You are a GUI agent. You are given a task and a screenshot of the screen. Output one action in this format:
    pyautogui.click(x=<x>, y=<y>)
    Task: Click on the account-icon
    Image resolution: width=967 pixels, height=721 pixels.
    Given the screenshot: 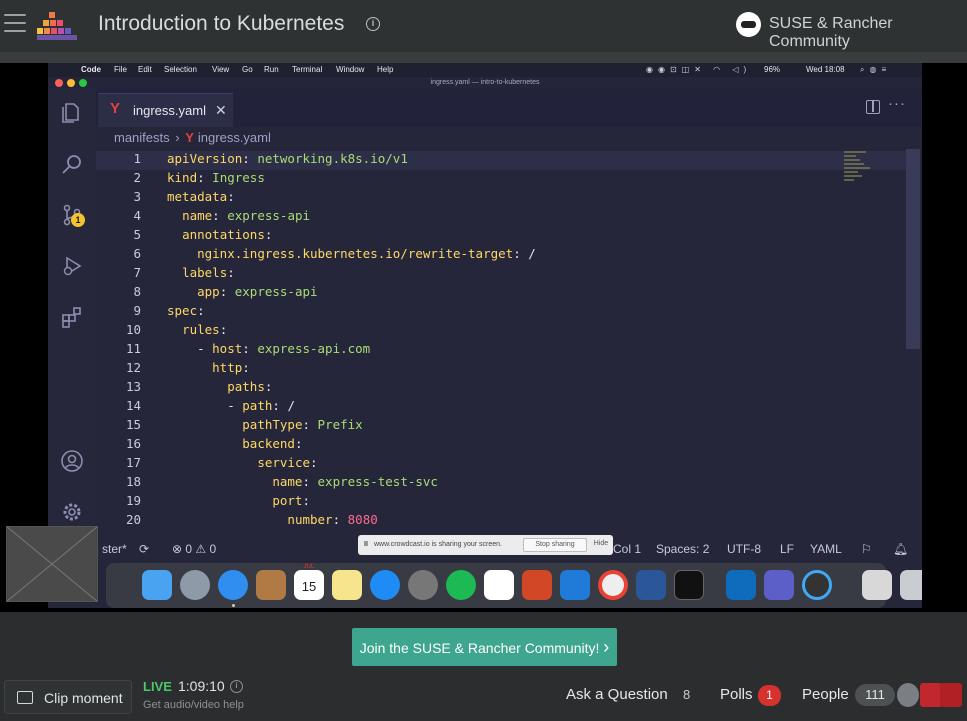 What is the action you would take?
    pyautogui.click(x=72, y=461)
    